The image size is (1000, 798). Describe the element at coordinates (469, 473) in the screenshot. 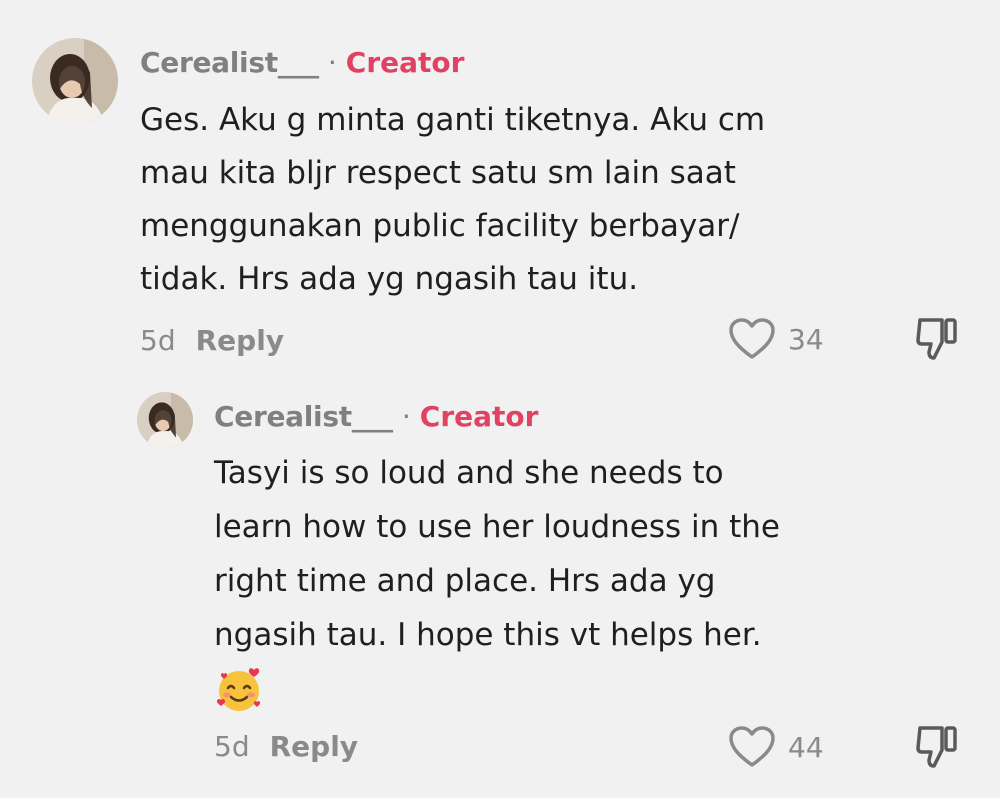

I see `comment-text-line: Tasyi is so loud and she needs to` at that location.